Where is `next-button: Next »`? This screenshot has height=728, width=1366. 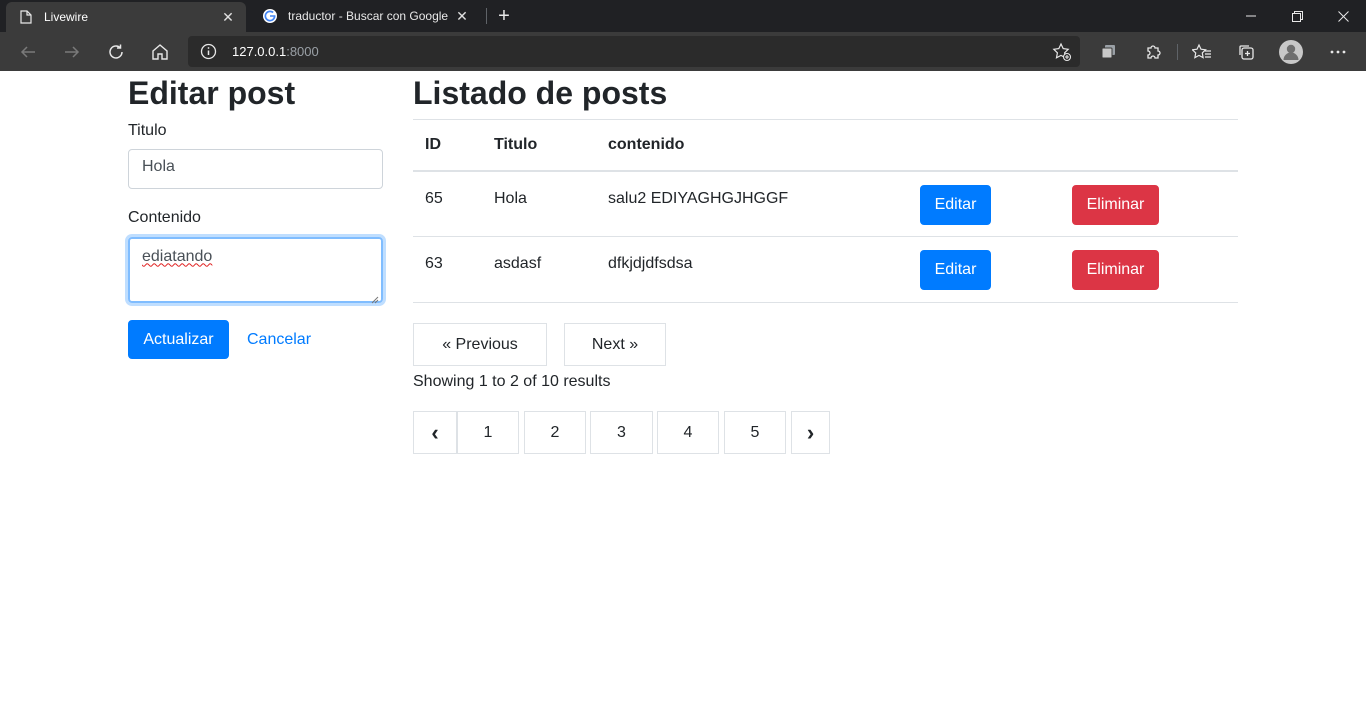 next-button: Next » is located at coordinates (615, 344).